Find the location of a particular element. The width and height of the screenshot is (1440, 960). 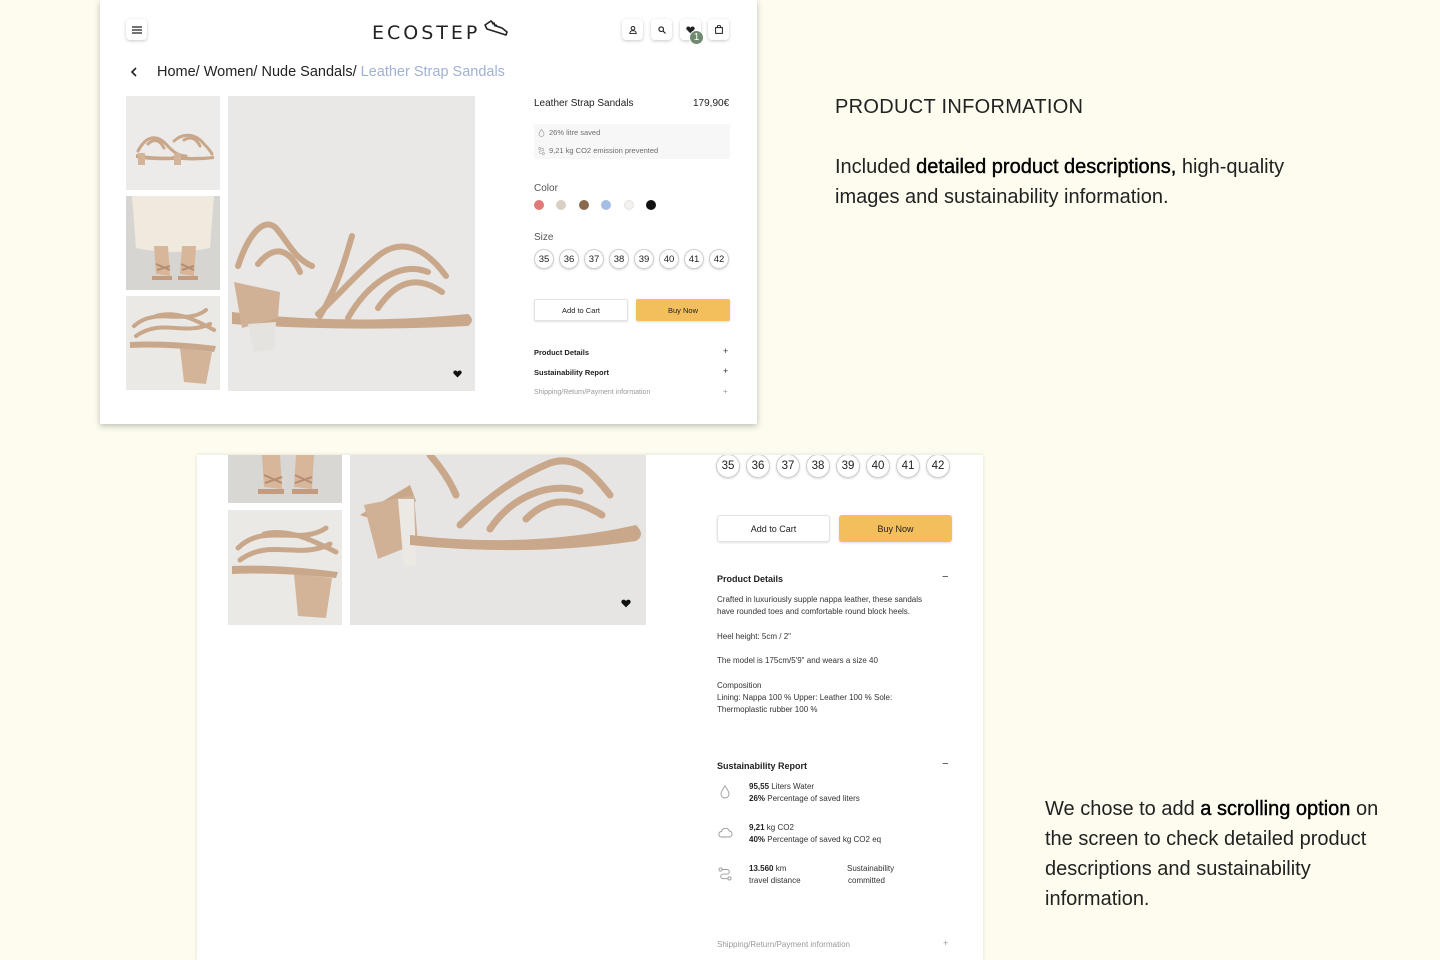

litre-saved-line: 26% litre saved is located at coordinates (569, 132).